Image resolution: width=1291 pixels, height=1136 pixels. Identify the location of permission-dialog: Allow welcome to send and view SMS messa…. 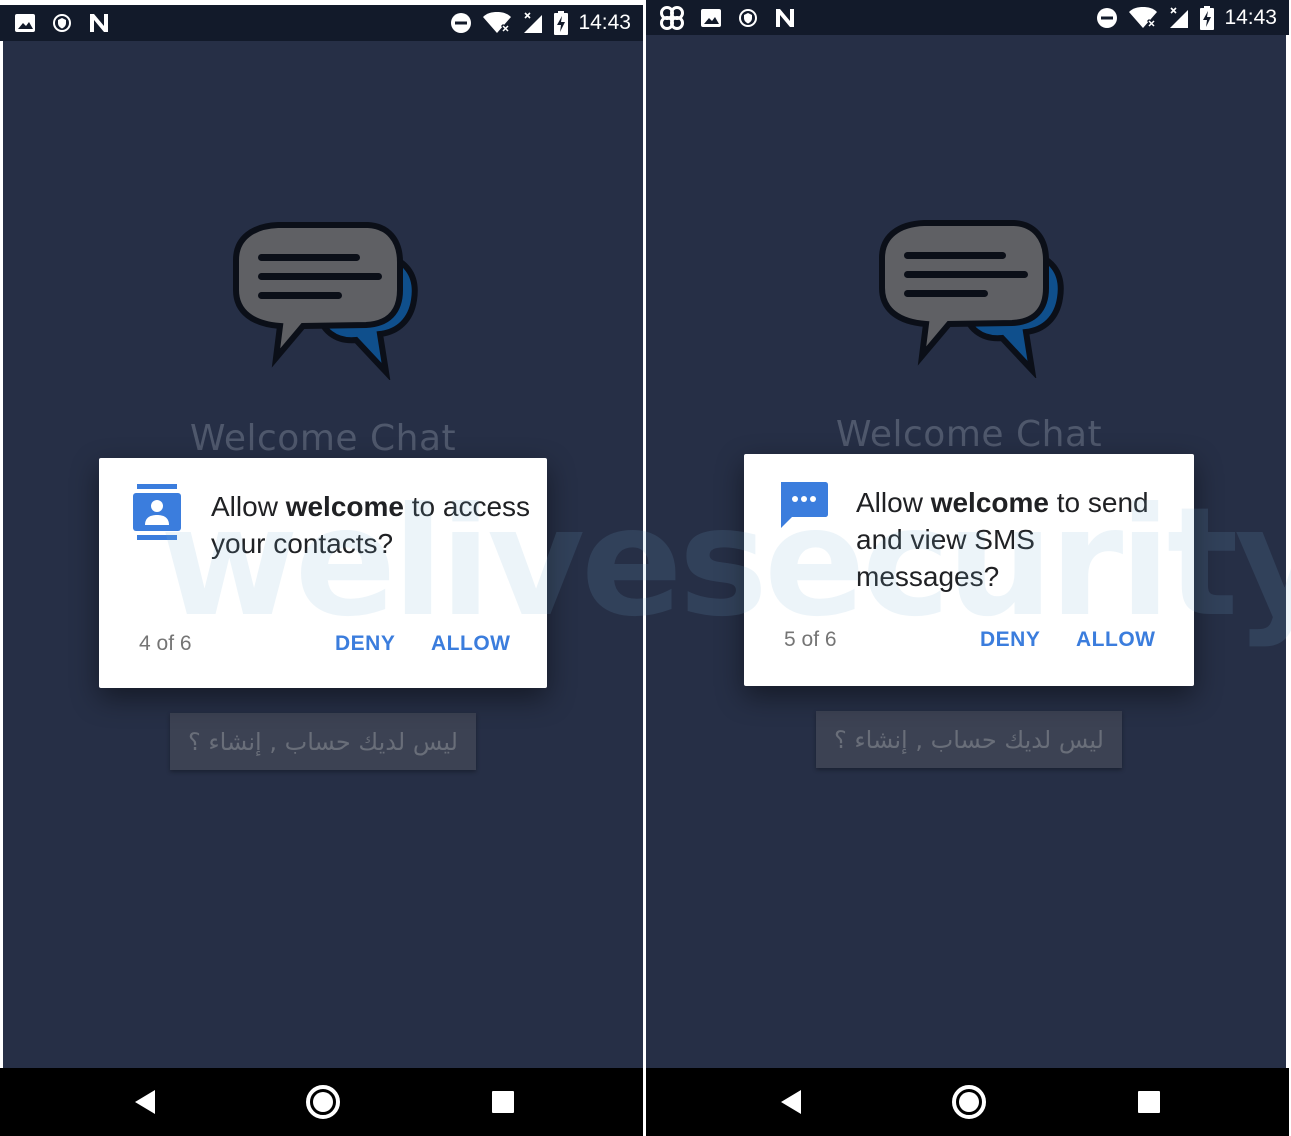
(969, 570).